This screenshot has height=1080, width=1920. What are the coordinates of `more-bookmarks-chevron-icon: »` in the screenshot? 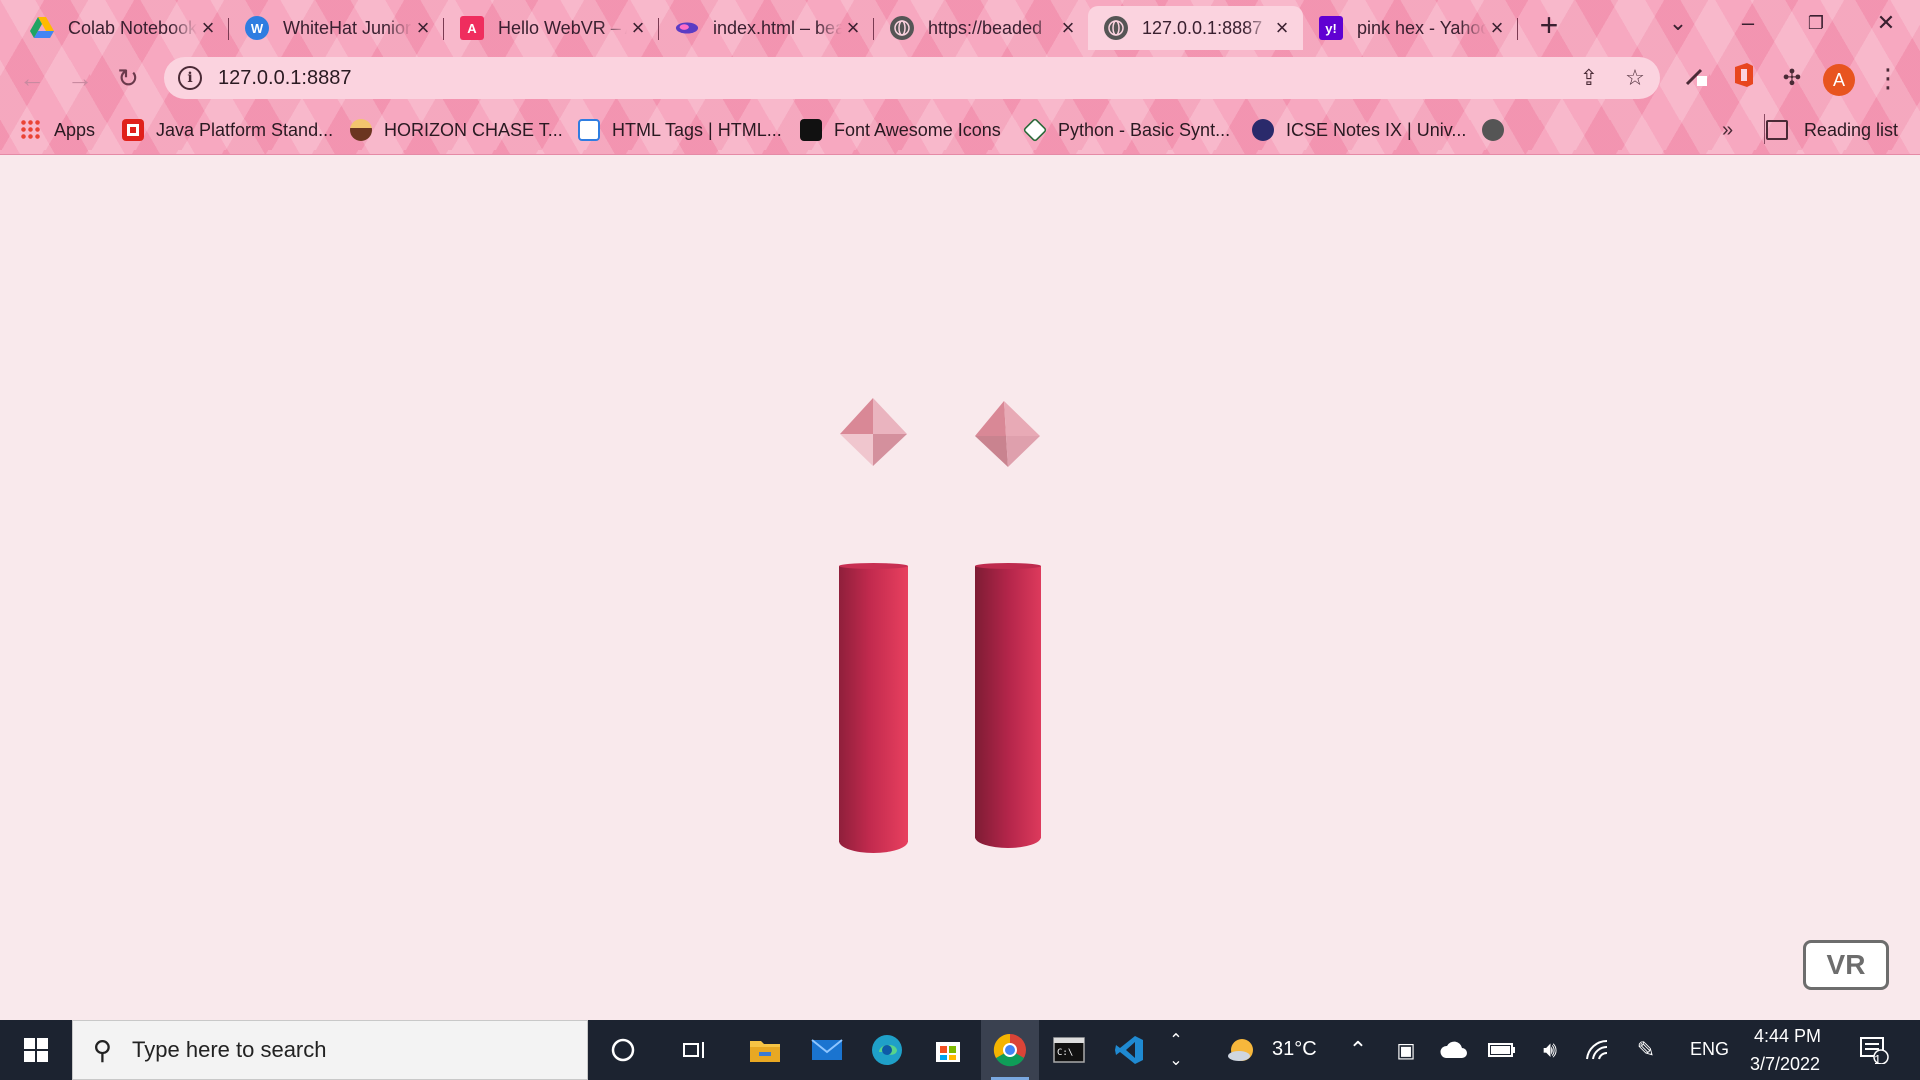 It's located at (1727, 130).